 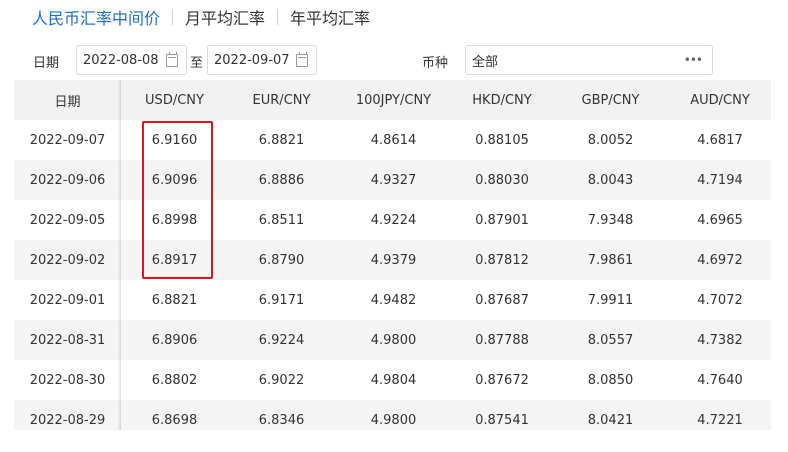 I want to click on cell-aud: 4.7194, so click(x=720, y=180).